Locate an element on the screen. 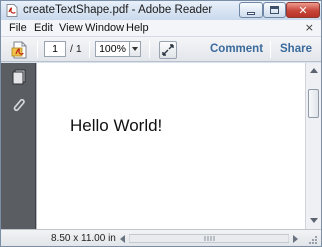 Image resolution: width=322 pixels, height=247 pixels. menu-window: Window is located at coordinates (104, 28).